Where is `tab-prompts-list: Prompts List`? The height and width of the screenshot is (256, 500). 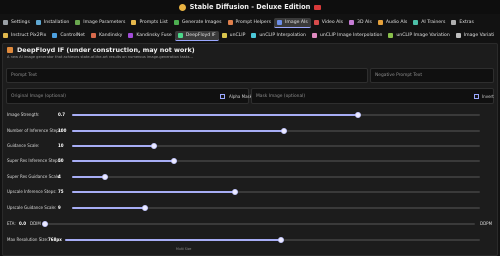
tab-prompts-list: Prompts List is located at coordinates (149, 23).